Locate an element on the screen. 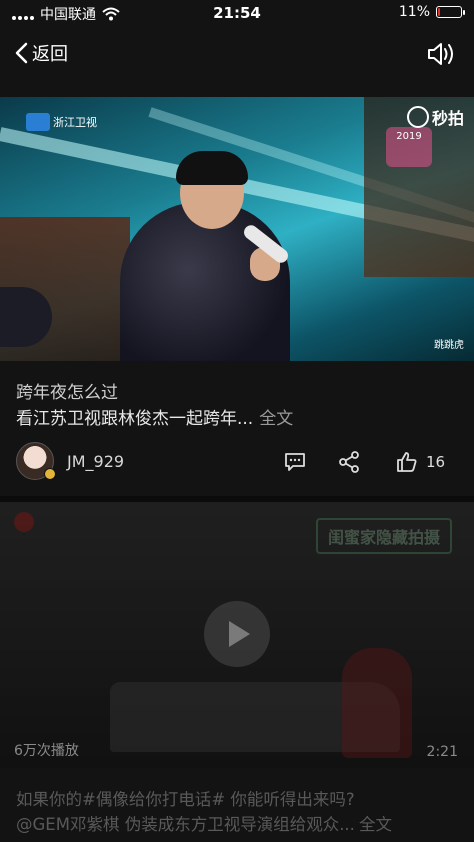  post-description: 看江苏卫视跟林俊杰一起跨年... 全文 is located at coordinates (154, 416).